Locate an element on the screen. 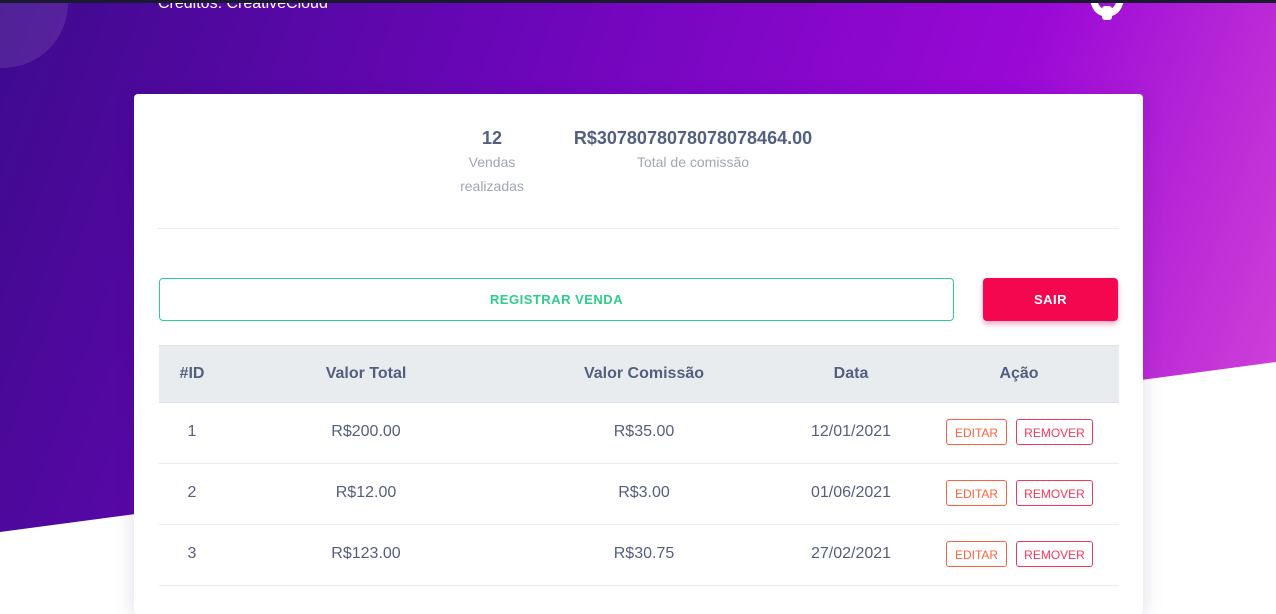 The image size is (1276, 614). register-sale-button: REGISTRAR VENDA is located at coordinates (556, 299).